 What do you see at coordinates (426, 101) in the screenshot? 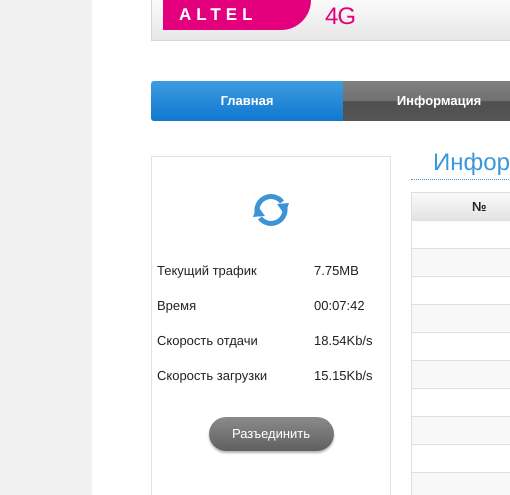
I see `nav-tab: Информация` at bounding box center [426, 101].